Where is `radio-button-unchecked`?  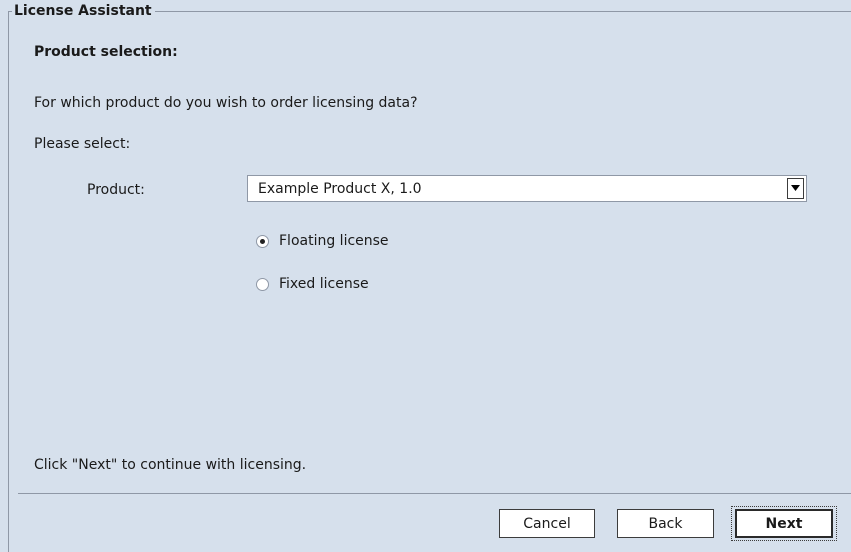
radio-button-unchecked is located at coordinates (262, 284).